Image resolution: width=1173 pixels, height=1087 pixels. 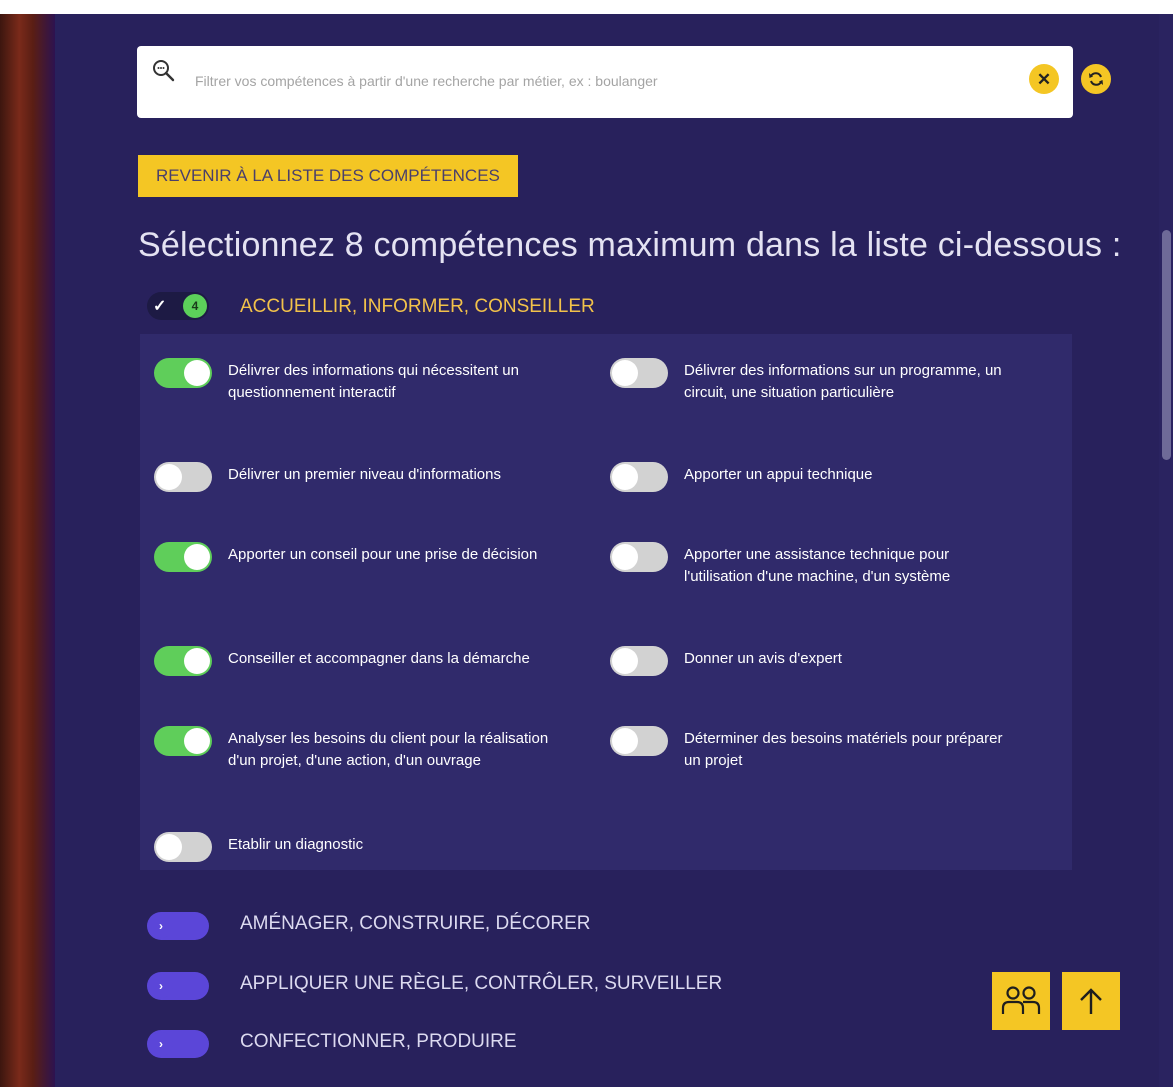 I want to click on clear-search-button: ✕, so click(x=1044, y=79).